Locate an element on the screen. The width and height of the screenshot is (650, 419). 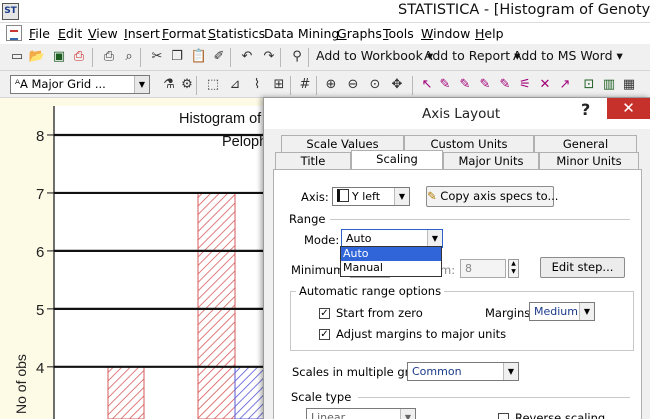
menu-item-data-mining: Data Mining is located at coordinates (301, 33).